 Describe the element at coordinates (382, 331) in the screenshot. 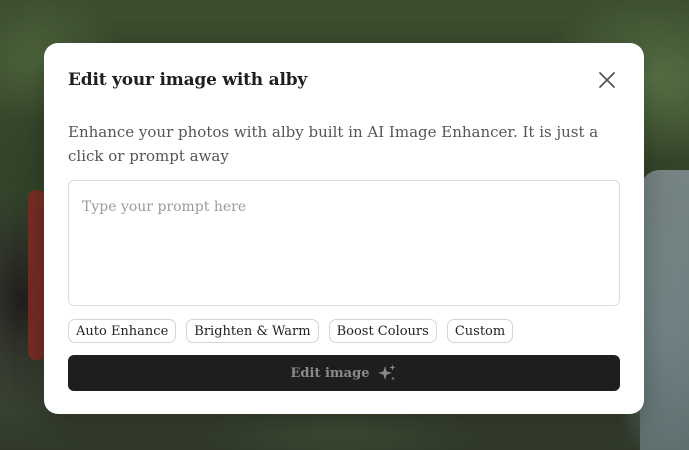

I see `preset-boost-colours: Boost Colours` at that location.